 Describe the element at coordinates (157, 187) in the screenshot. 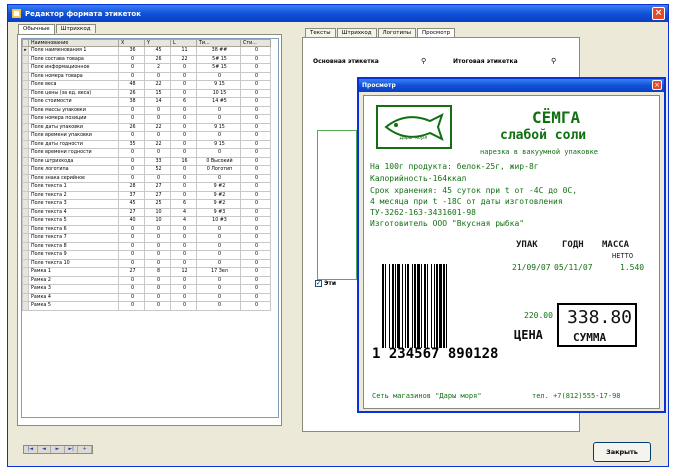

I see `cell-y: 27` at that location.